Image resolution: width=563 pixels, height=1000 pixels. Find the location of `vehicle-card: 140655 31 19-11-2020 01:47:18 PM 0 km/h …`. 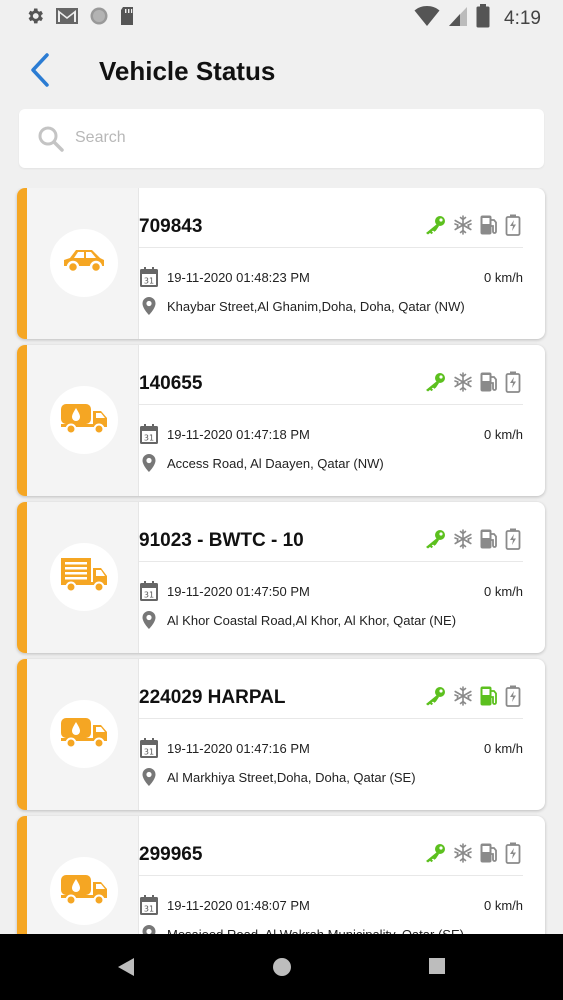

vehicle-card: 140655 31 19-11-2020 01:47:18 PM 0 km/h … is located at coordinates (281, 420).